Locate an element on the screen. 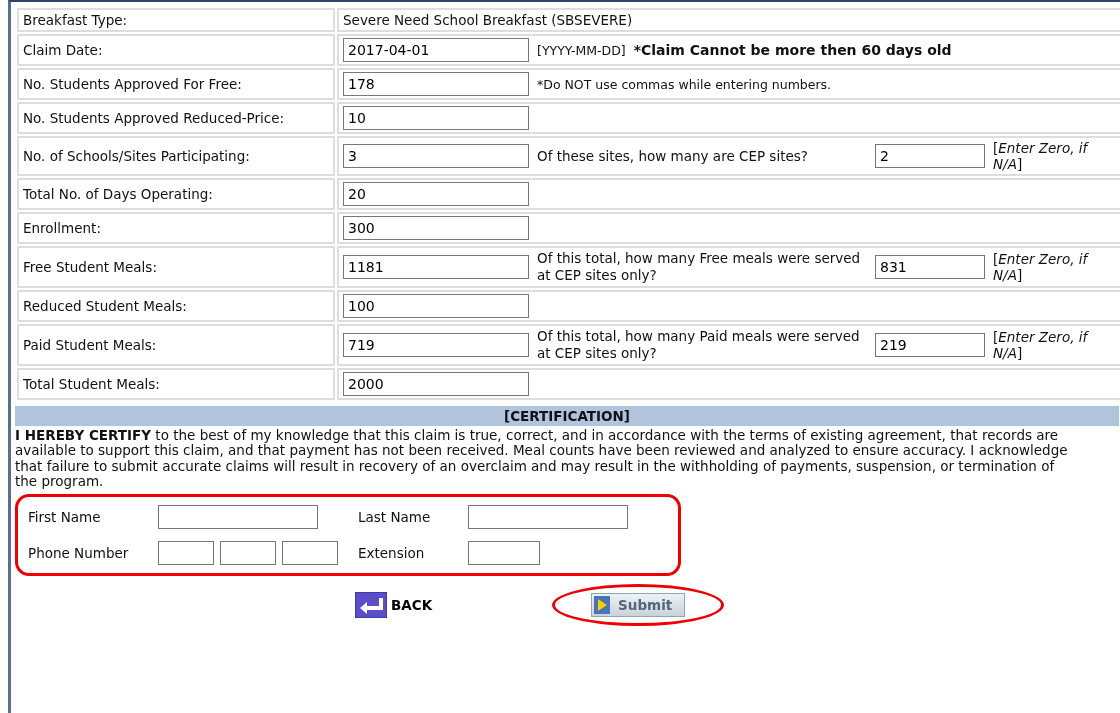 The image size is (1120, 713). input-field: 219 is located at coordinates (930, 345).